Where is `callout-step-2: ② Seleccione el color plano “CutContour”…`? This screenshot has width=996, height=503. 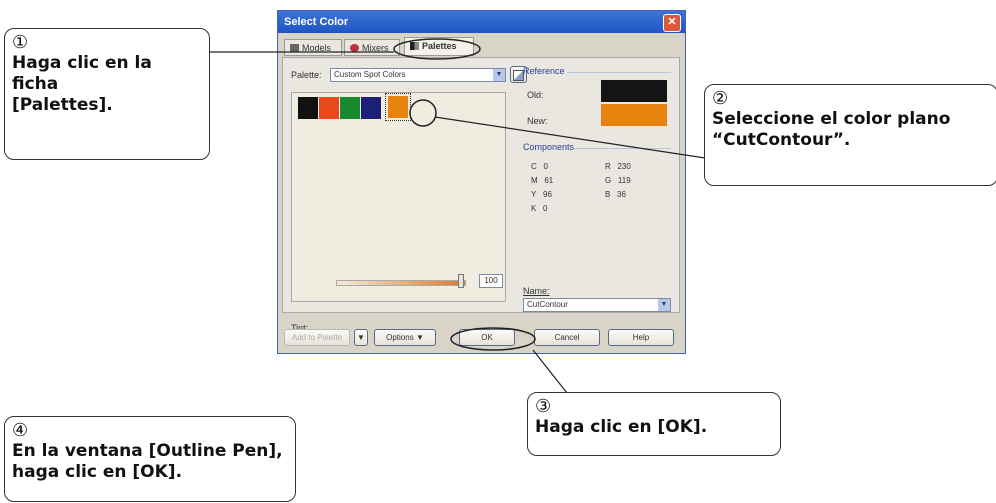
callout-step-2: ② Seleccione el color plano “CutContour”… is located at coordinates (850, 135).